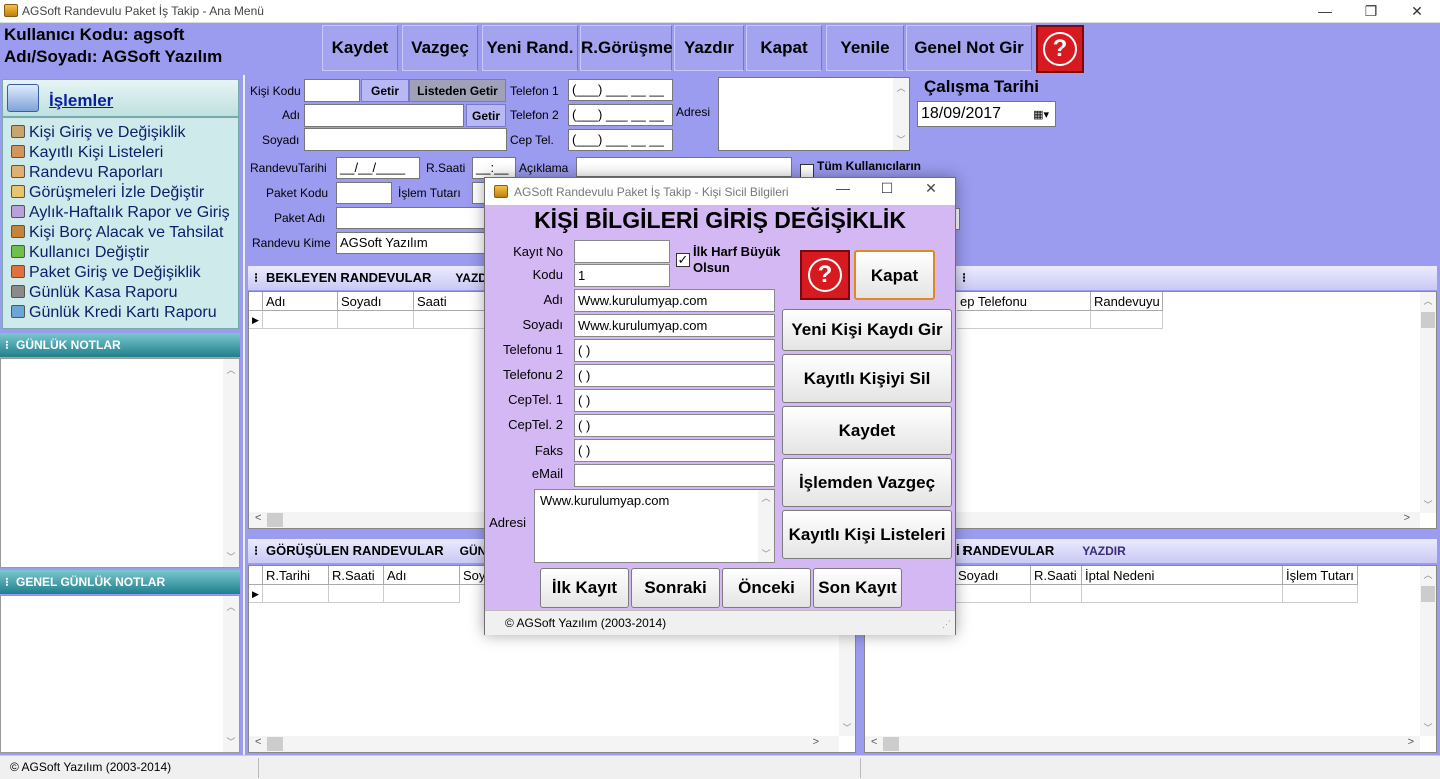 This screenshot has height=779, width=1440. I want to click on menu-item-debt-credit: Kişi Borç Alacak ve Tahsilat, so click(117, 233).